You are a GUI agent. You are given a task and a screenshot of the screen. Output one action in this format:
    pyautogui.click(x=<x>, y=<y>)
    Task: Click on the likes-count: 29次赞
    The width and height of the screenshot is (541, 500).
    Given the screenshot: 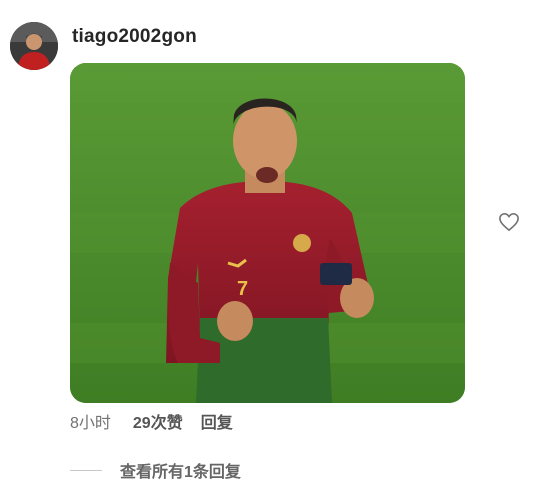 What is the action you would take?
    pyautogui.click(x=158, y=421)
    